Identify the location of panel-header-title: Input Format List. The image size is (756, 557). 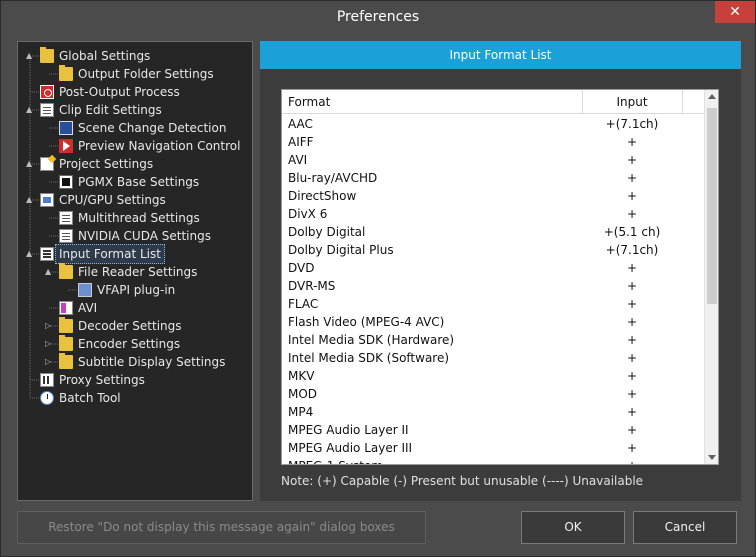
(500, 55).